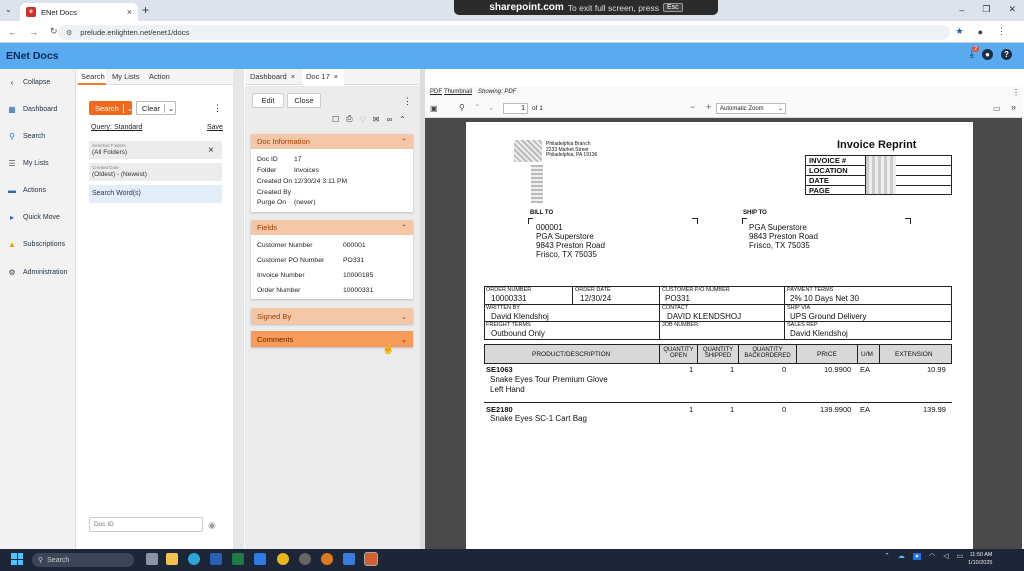 This screenshot has height=571, width=1024. Describe the element at coordinates (376, 119) in the screenshot. I see `email-icon: ✉` at that location.